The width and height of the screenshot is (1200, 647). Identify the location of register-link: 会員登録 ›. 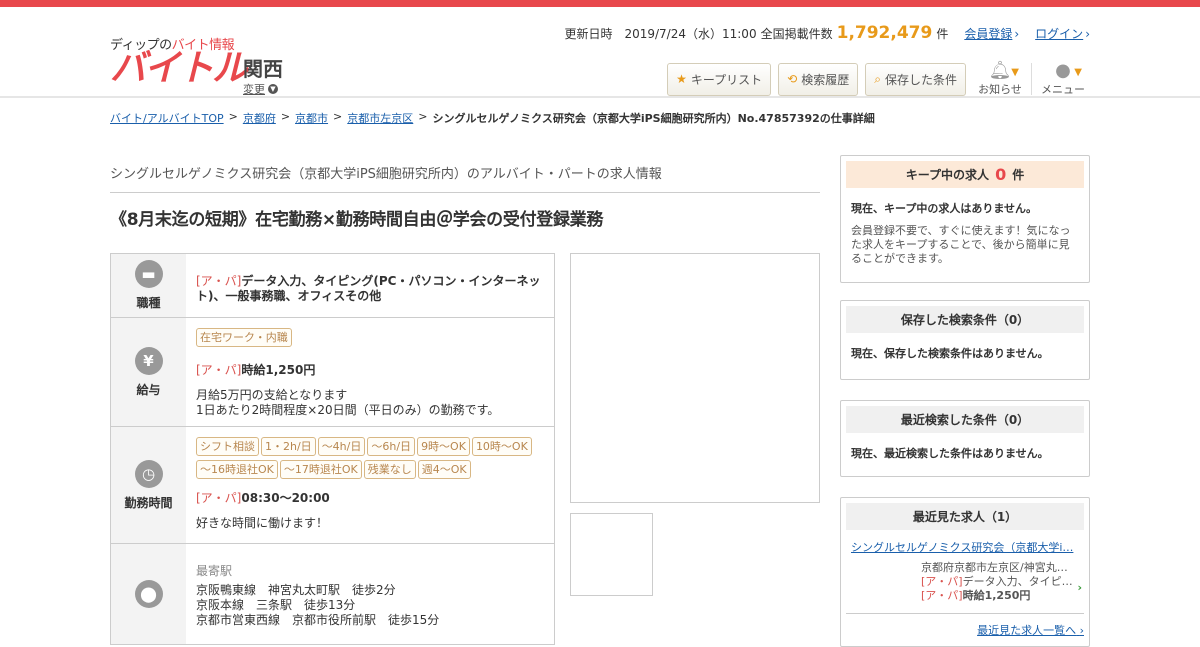
(991, 33).